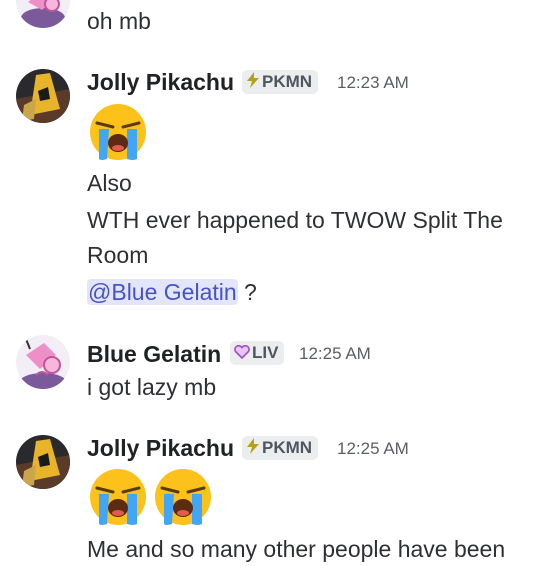 Image resolution: width=560 pixels, height=566 pixels. I want to click on role-tag-liv: LIV, so click(257, 353).